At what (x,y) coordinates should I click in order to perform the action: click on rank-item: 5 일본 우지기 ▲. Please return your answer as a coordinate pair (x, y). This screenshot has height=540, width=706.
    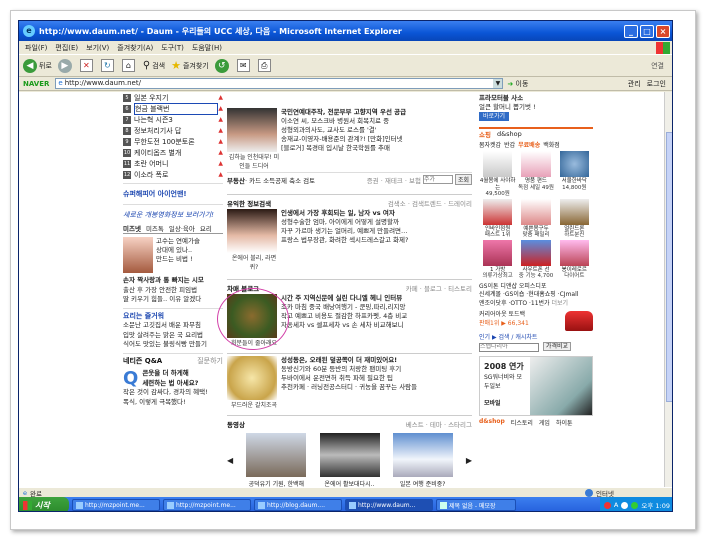
    Looking at the image, I should click on (173, 97).